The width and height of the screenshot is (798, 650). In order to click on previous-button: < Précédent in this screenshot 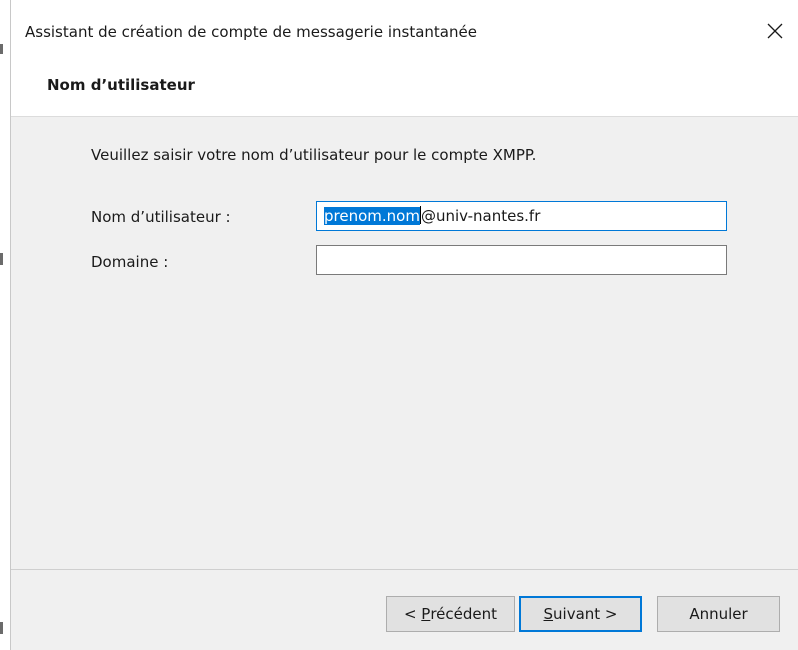, I will do `click(450, 614)`.